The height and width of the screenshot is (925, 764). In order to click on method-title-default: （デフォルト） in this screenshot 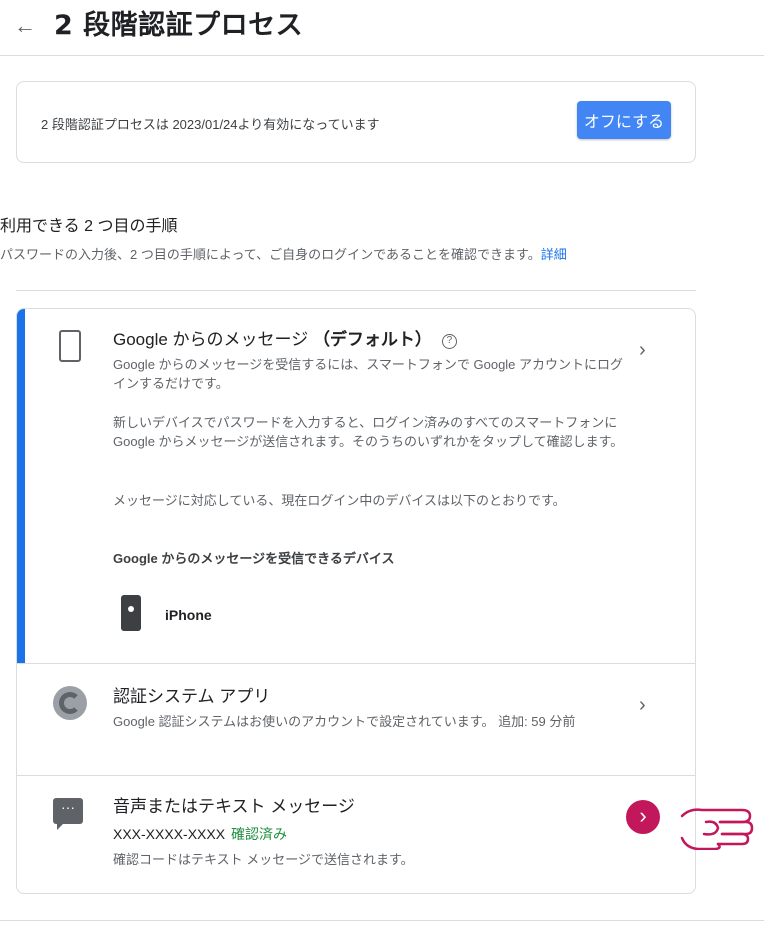, I will do `click(372, 339)`.